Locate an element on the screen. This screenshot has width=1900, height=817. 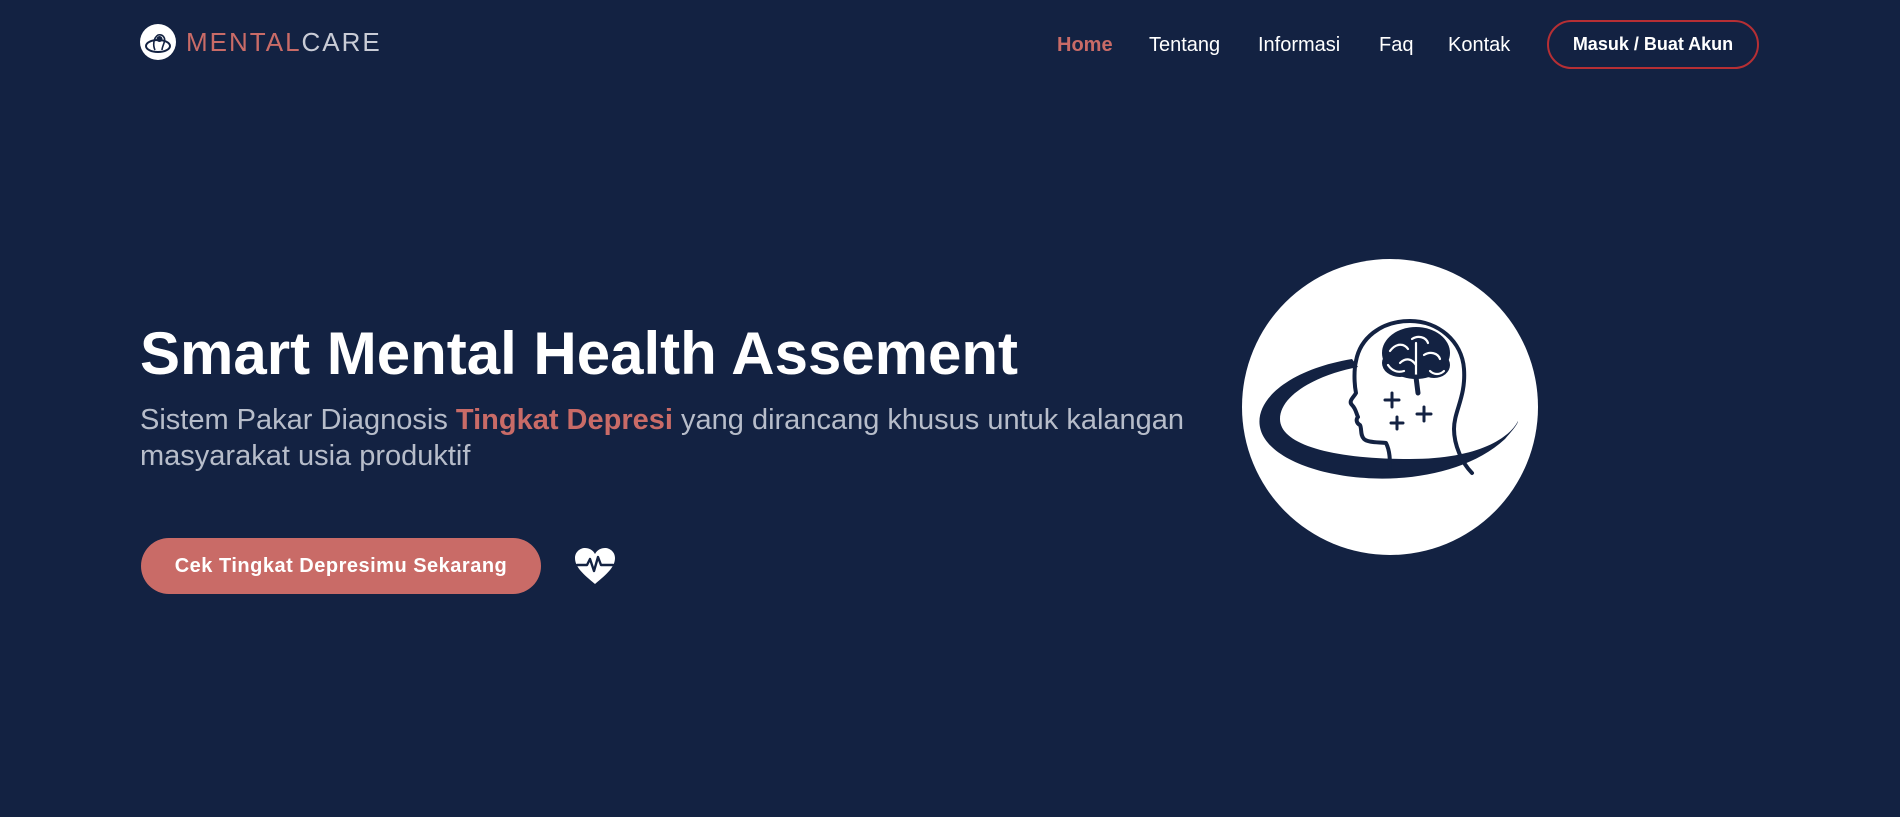
hero-subtitle-highlight: Tingkat Depresi is located at coordinates (564, 420).